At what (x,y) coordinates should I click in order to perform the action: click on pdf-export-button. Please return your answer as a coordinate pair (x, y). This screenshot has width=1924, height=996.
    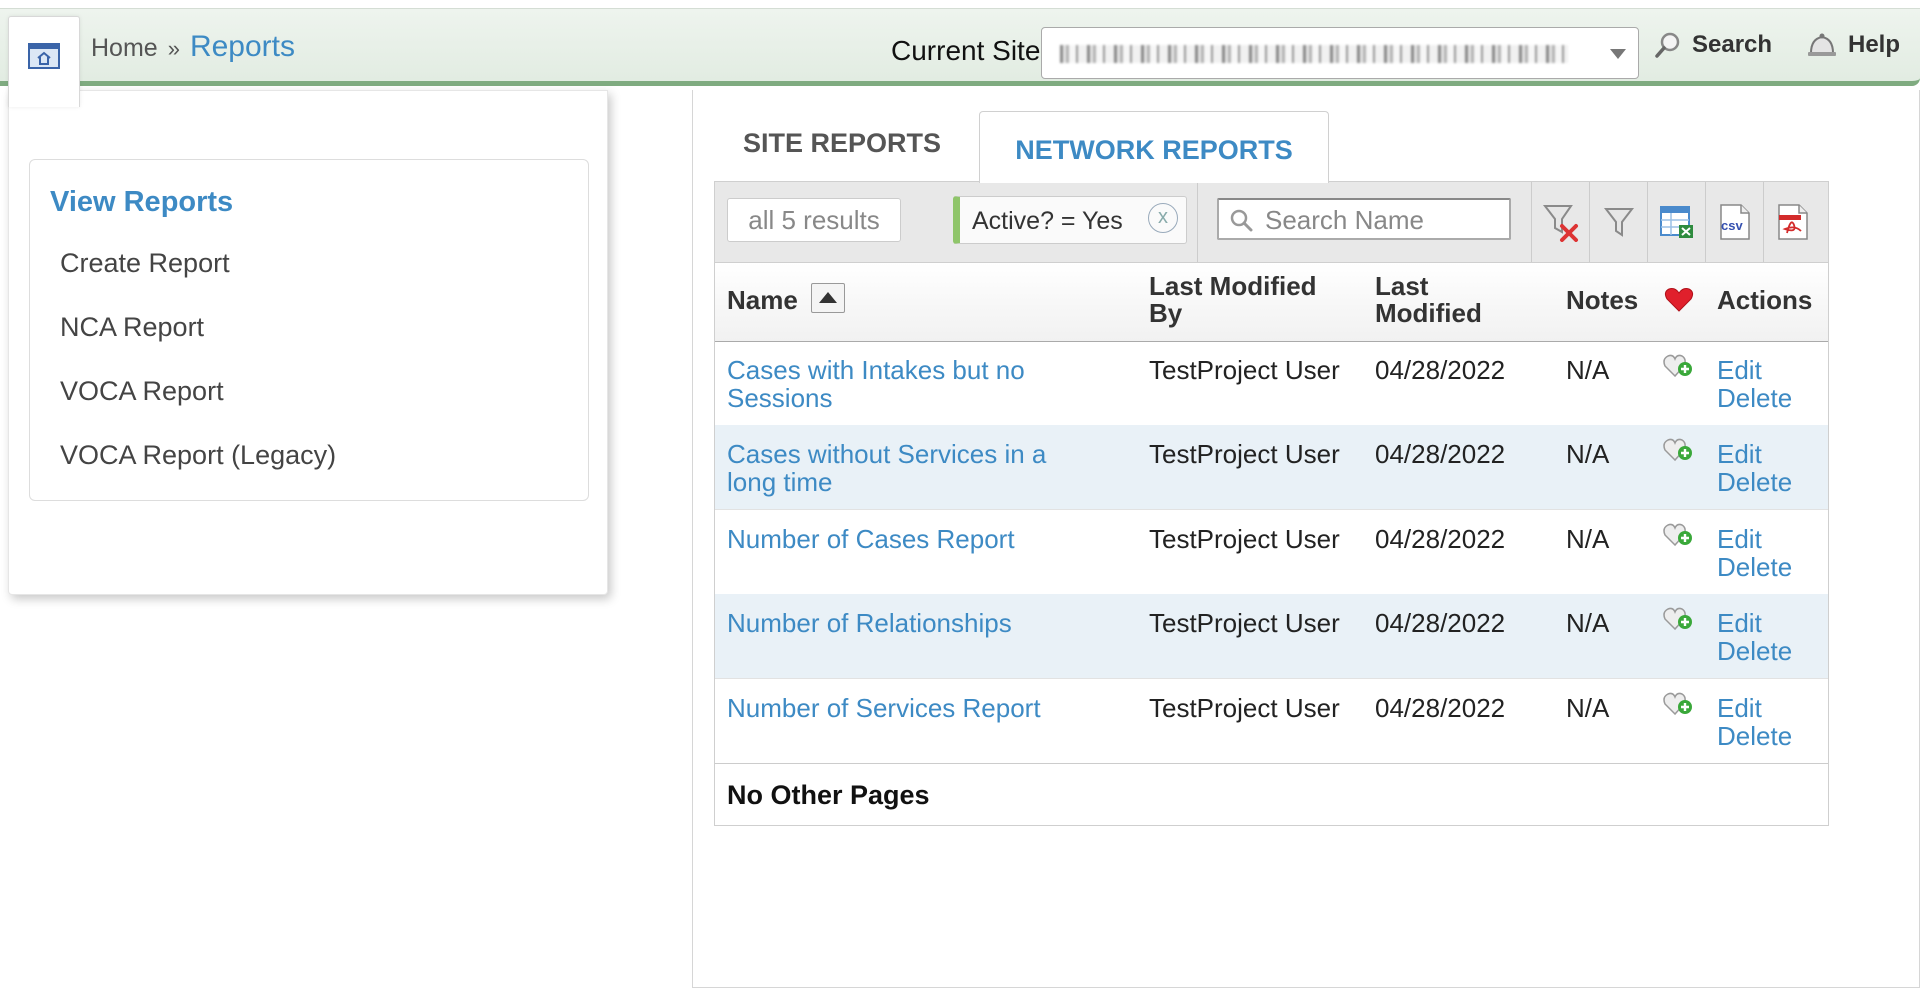
    Looking at the image, I should click on (1792, 222).